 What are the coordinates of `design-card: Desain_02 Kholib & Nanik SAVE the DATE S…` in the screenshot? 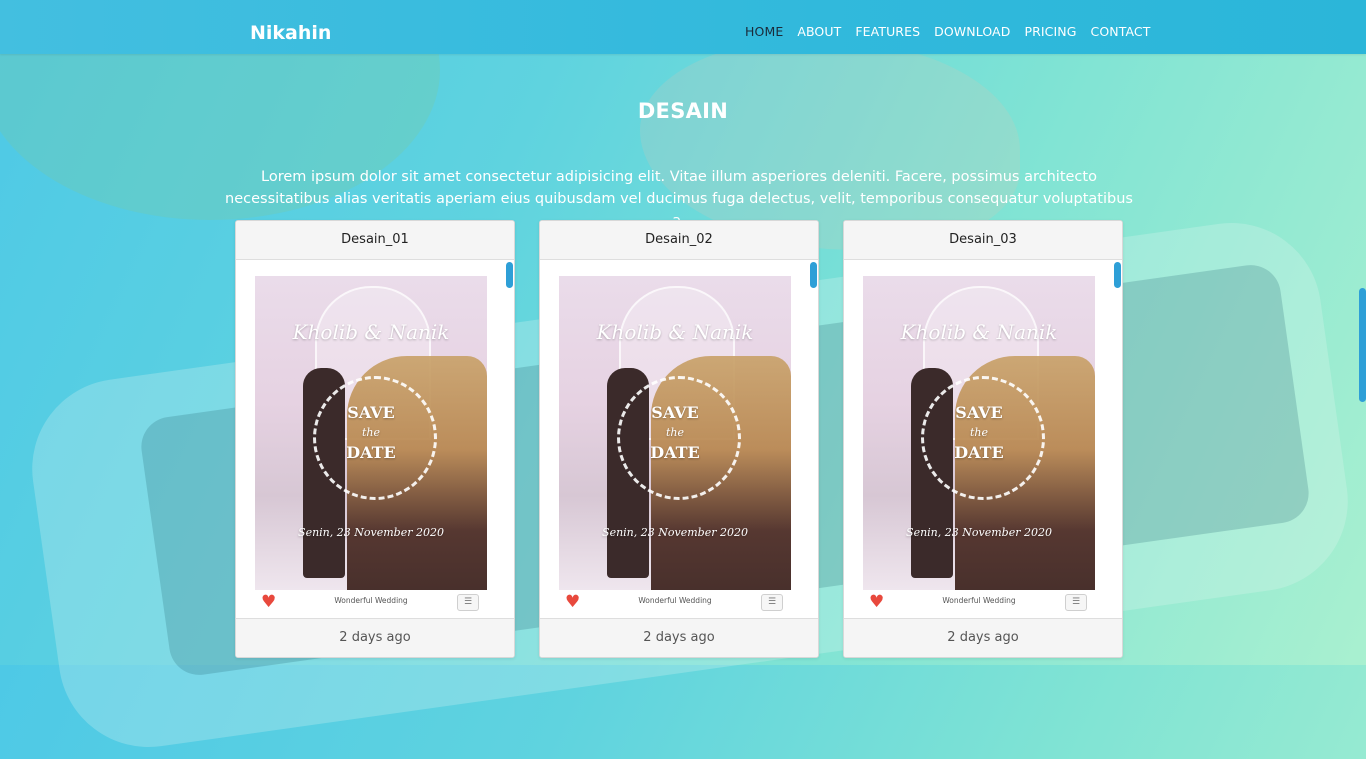 It's located at (679, 439).